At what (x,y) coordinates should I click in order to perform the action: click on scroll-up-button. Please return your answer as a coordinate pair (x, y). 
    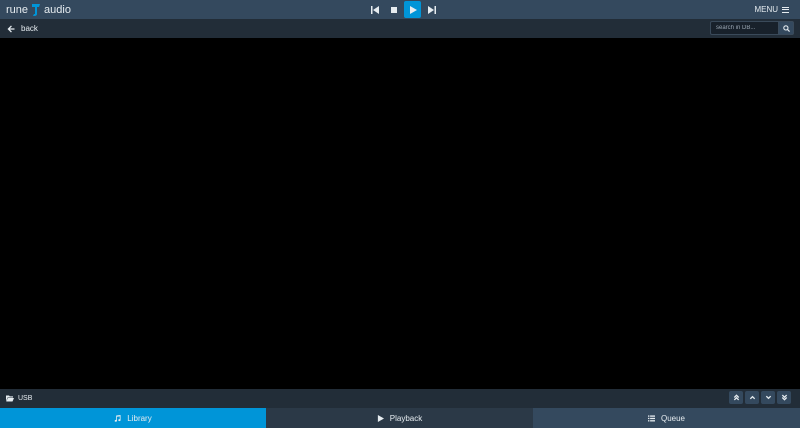
    Looking at the image, I should click on (752, 397).